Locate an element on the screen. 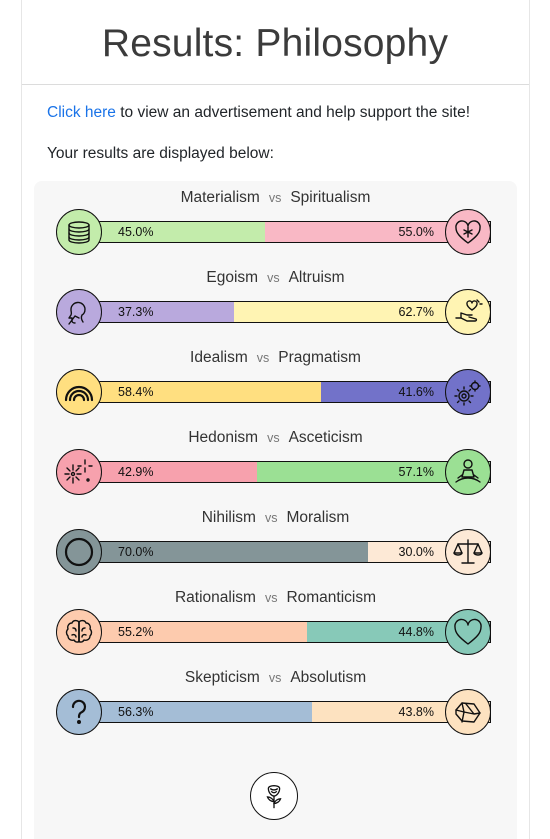 This screenshot has width=550, height=839. left-percentage: 55.2% is located at coordinates (136, 632).